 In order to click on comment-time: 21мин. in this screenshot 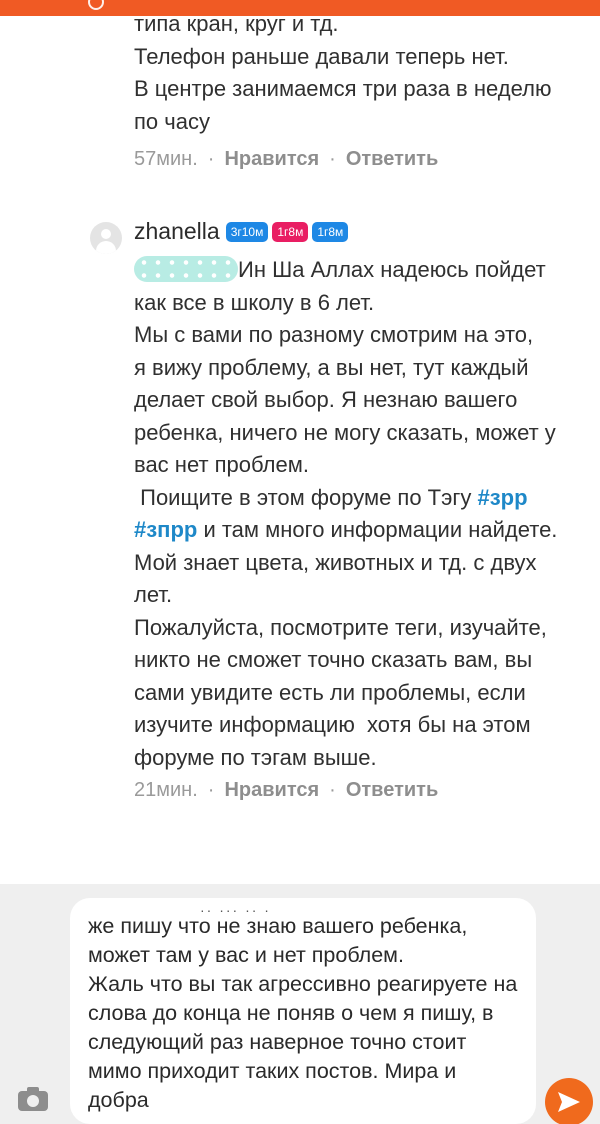, I will do `click(166, 790)`.